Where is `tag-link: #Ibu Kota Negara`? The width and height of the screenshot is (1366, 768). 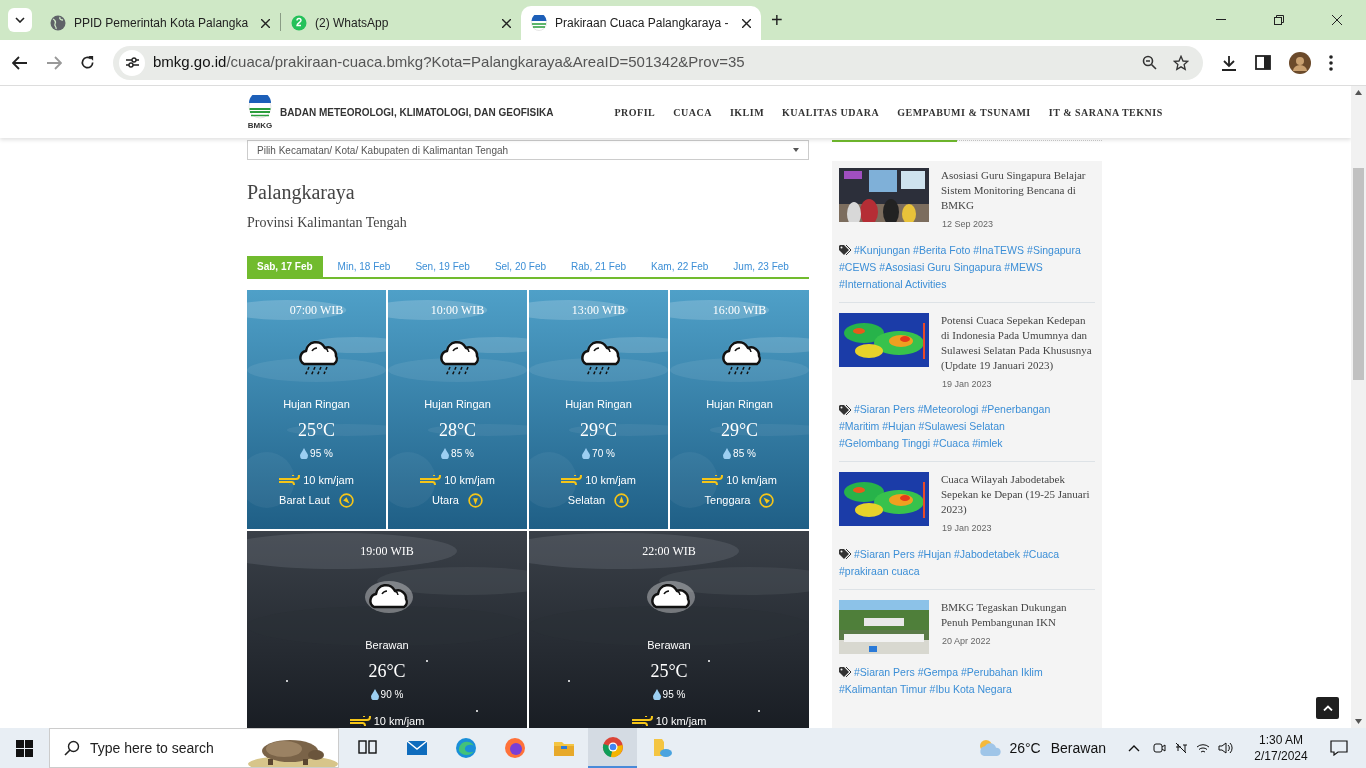
tag-link: #Ibu Kota Negara is located at coordinates (970, 689).